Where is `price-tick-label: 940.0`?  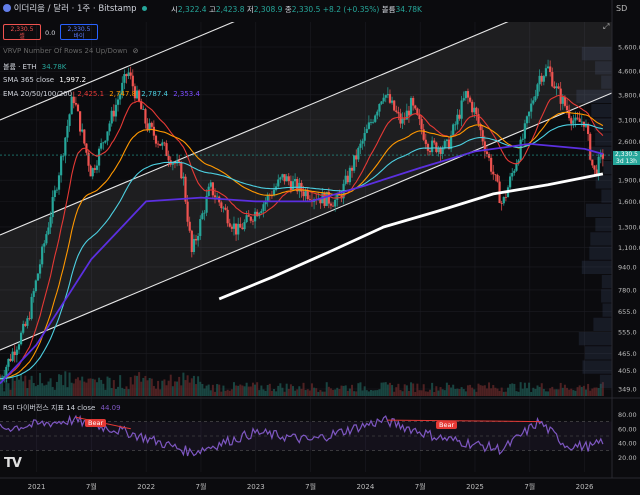 price-tick-label: 940.0 is located at coordinates (627, 267).